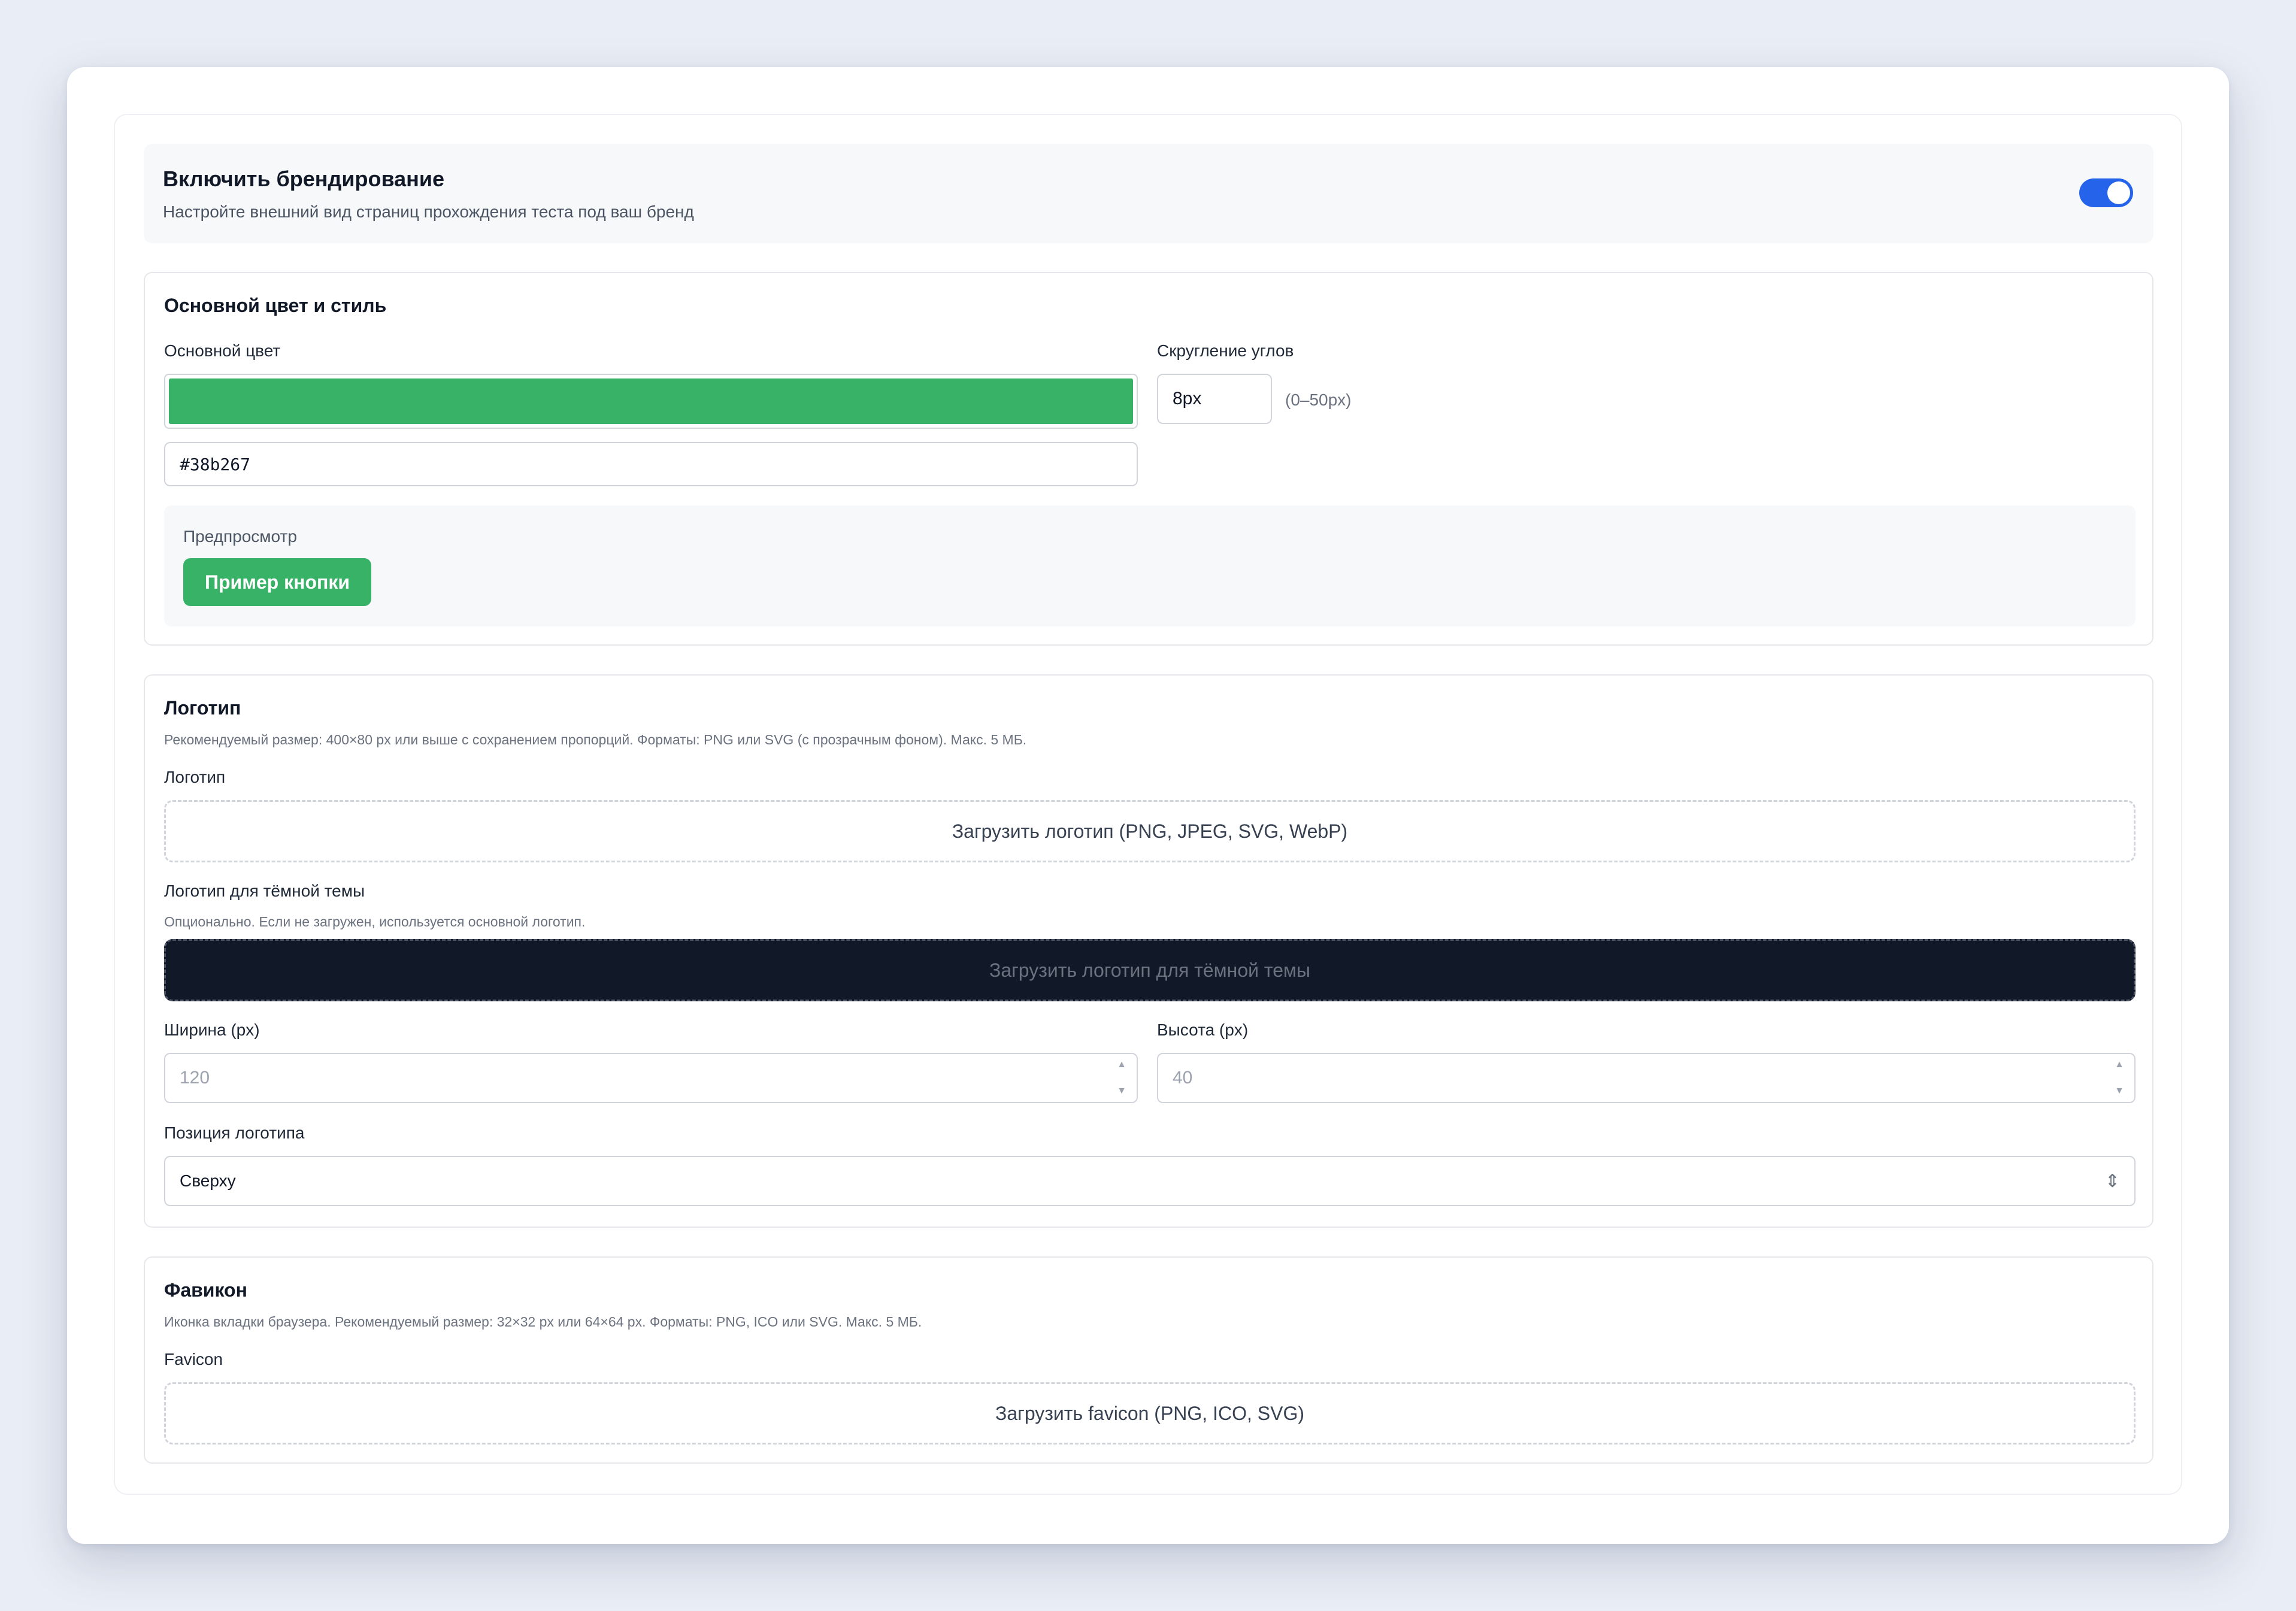 This screenshot has height=1611, width=2296. I want to click on height-label: Высота (px), so click(1203, 1029).